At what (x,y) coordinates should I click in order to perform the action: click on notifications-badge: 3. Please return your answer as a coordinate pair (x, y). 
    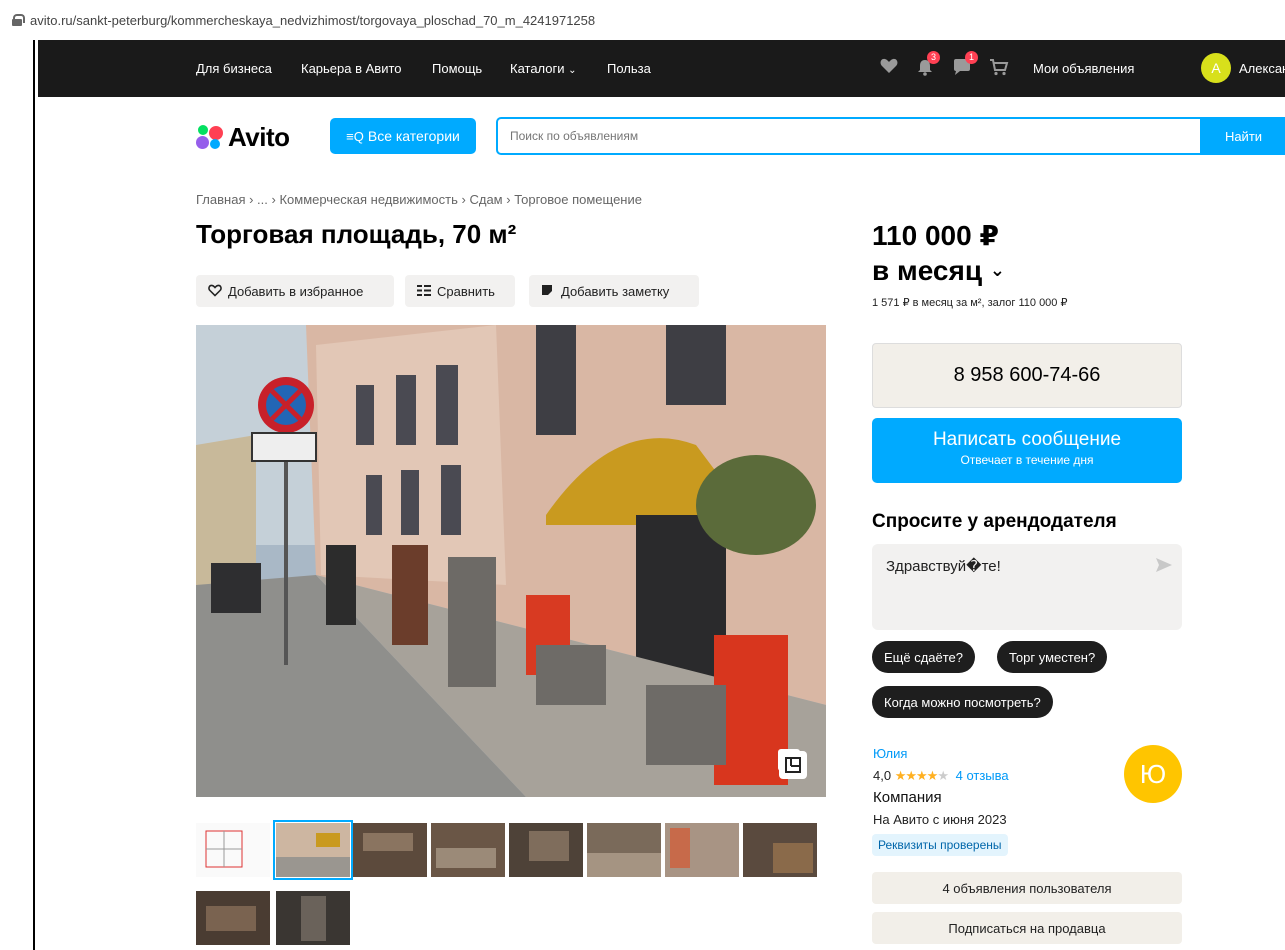
    Looking at the image, I should click on (933, 57).